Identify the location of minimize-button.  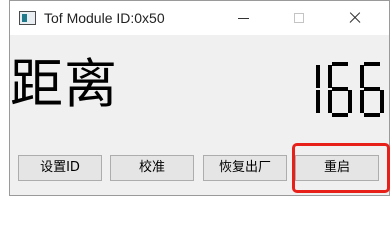
(244, 18).